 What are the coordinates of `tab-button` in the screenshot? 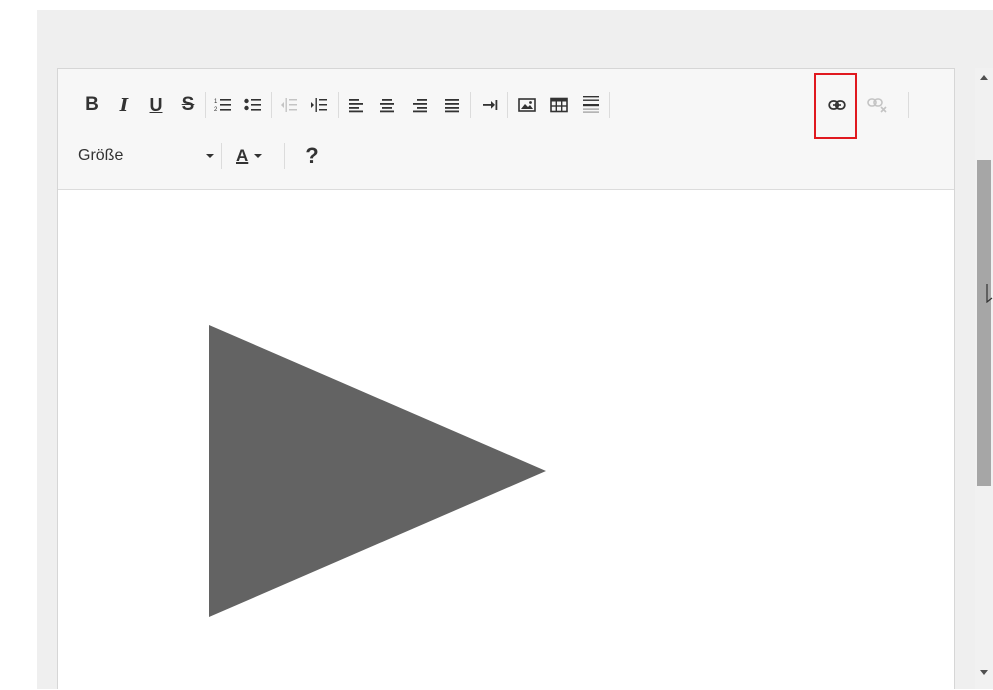 It's located at (490, 105).